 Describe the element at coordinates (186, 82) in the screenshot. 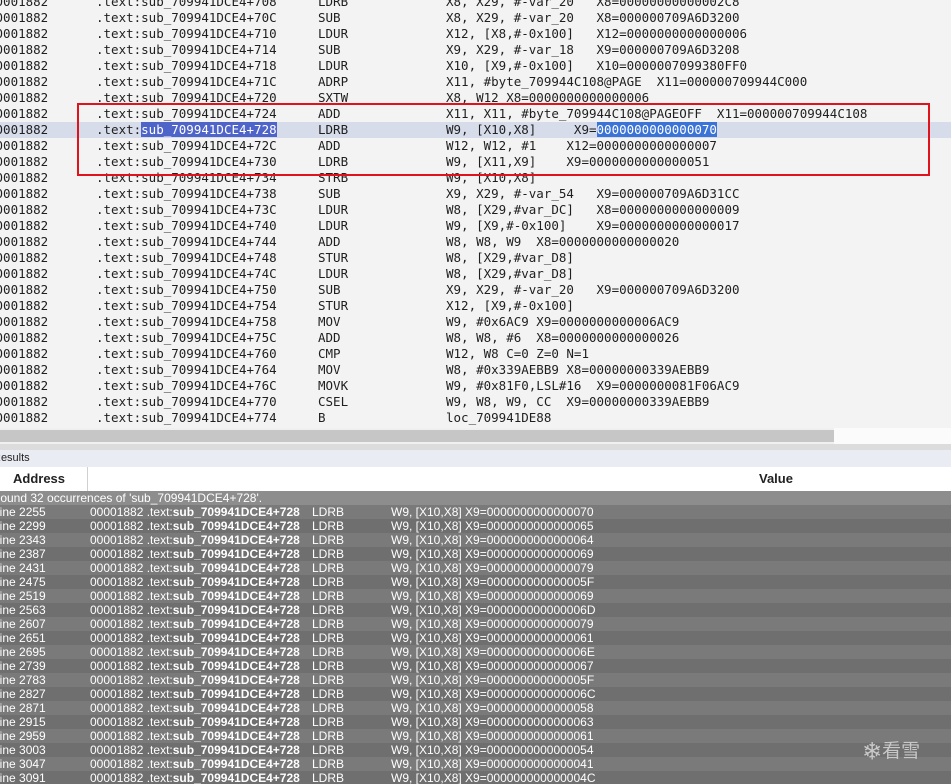

I see `instruction-address: .text:sub_709941DCE4+71C` at that location.